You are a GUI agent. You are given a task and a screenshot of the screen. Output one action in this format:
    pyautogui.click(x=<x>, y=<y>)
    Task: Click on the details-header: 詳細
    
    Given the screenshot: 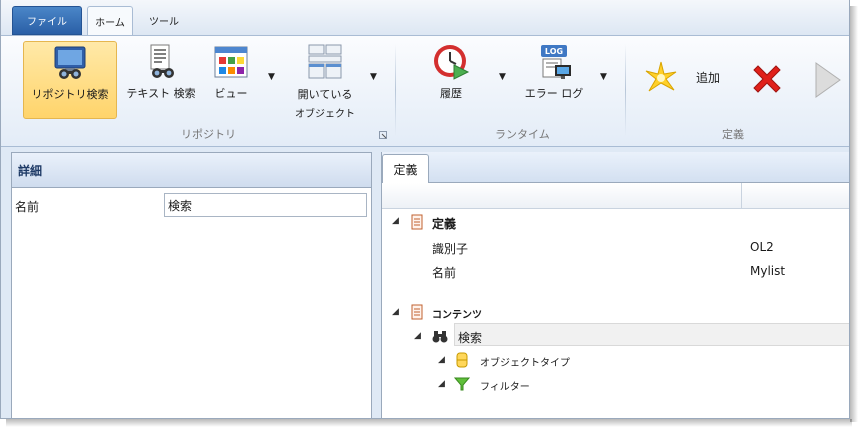 What is the action you would take?
    pyautogui.click(x=191, y=170)
    